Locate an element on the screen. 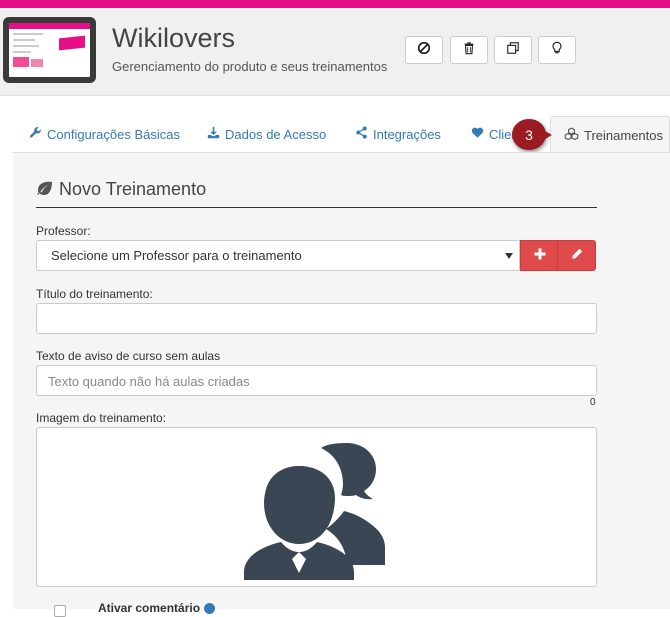 The width and height of the screenshot is (670, 617). tab-integracoes: Integrações is located at coordinates (398, 134).